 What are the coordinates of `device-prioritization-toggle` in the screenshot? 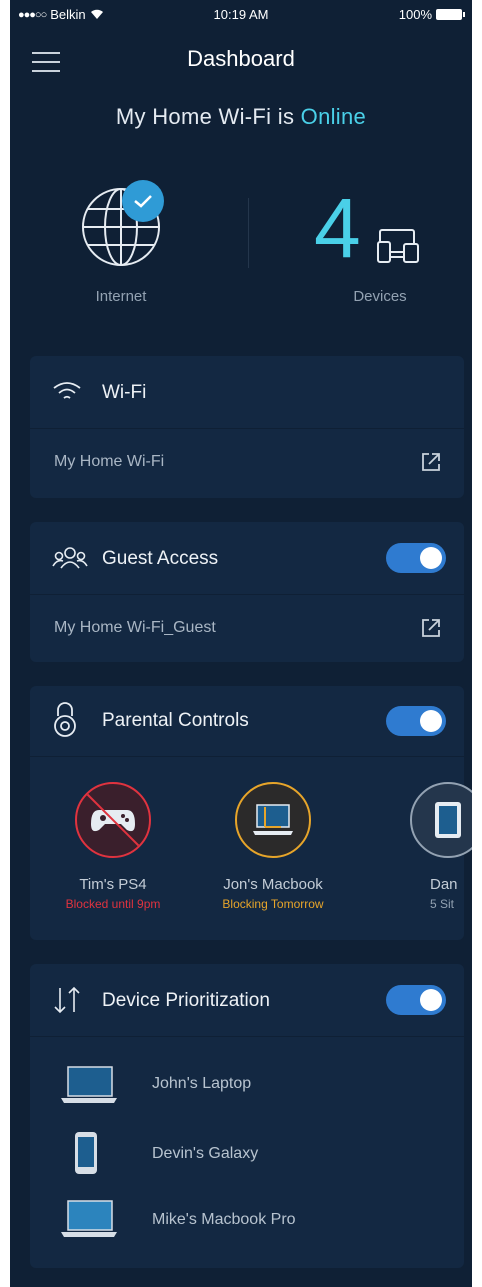 It's located at (416, 1000).